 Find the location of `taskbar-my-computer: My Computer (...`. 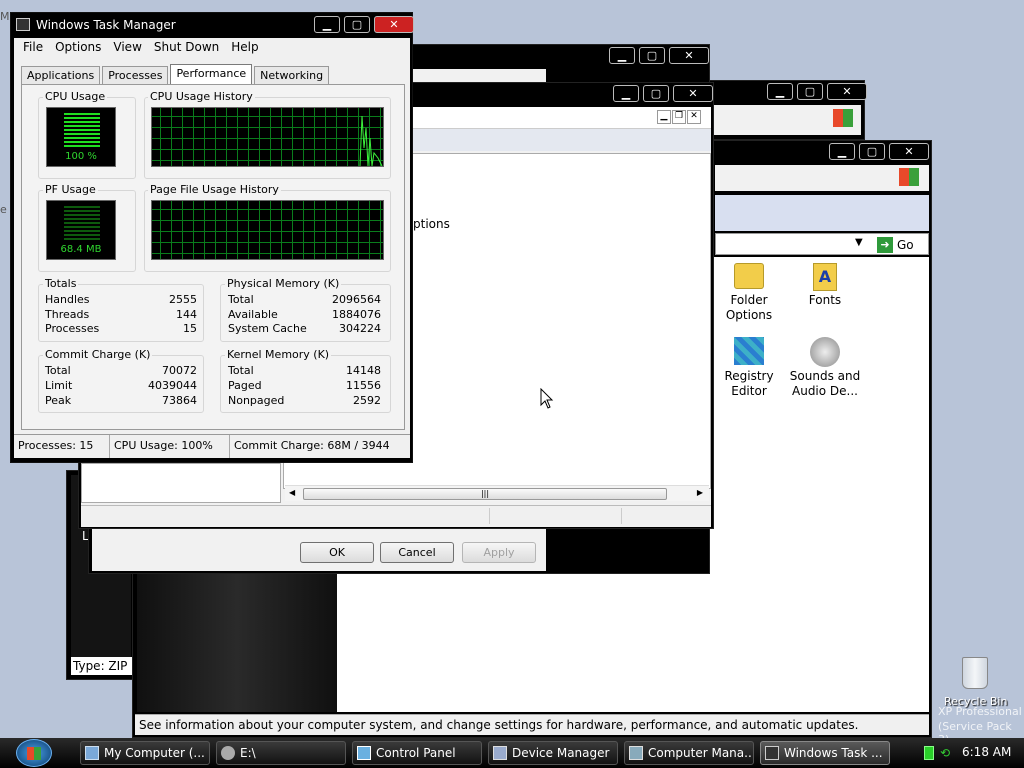

taskbar-my-computer: My Computer (... is located at coordinates (145, 753).